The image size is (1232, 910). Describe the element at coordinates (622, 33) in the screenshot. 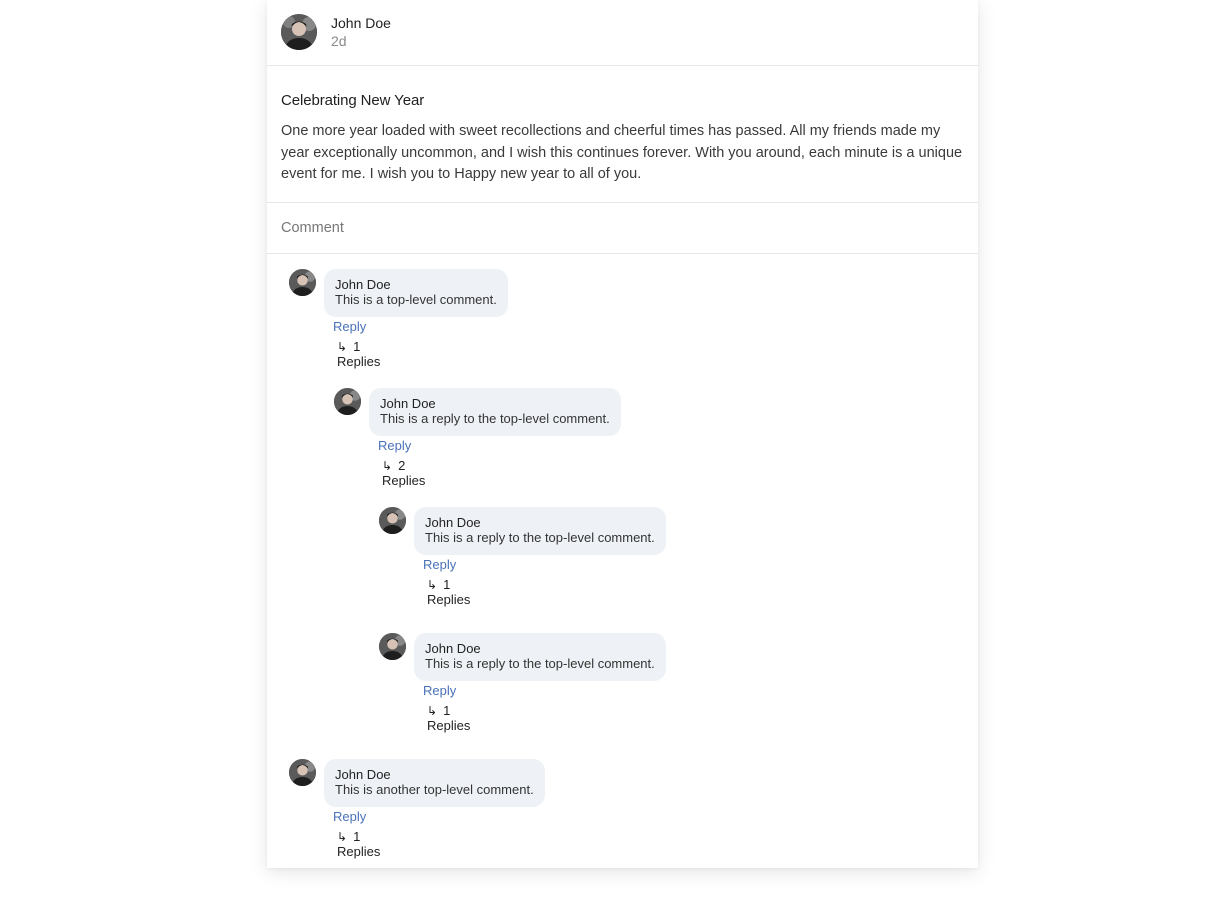

I see `post-header: John Doe 2d` at that location.